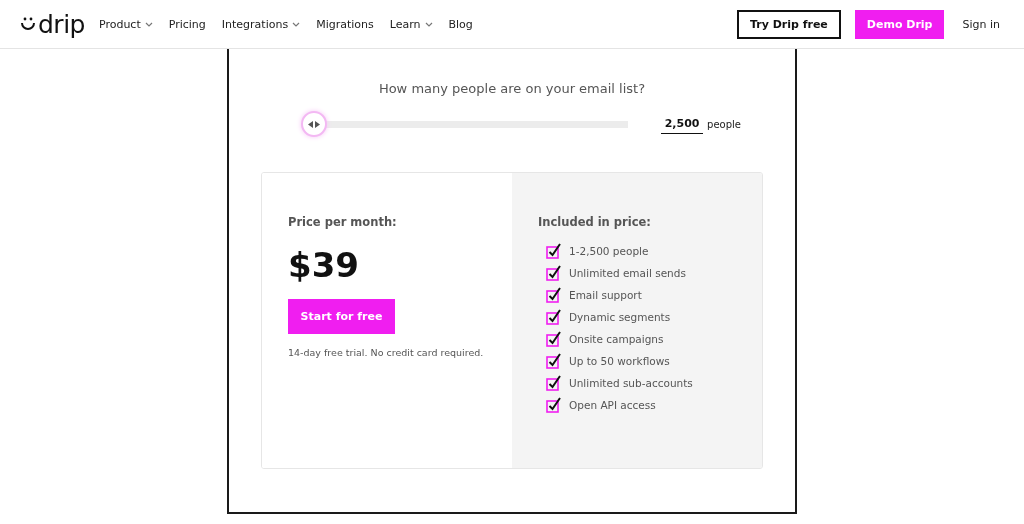 The height and width of the screenshot is (524, 1024). I want to click on sign-in-link: Sign in, so click(981, 24).